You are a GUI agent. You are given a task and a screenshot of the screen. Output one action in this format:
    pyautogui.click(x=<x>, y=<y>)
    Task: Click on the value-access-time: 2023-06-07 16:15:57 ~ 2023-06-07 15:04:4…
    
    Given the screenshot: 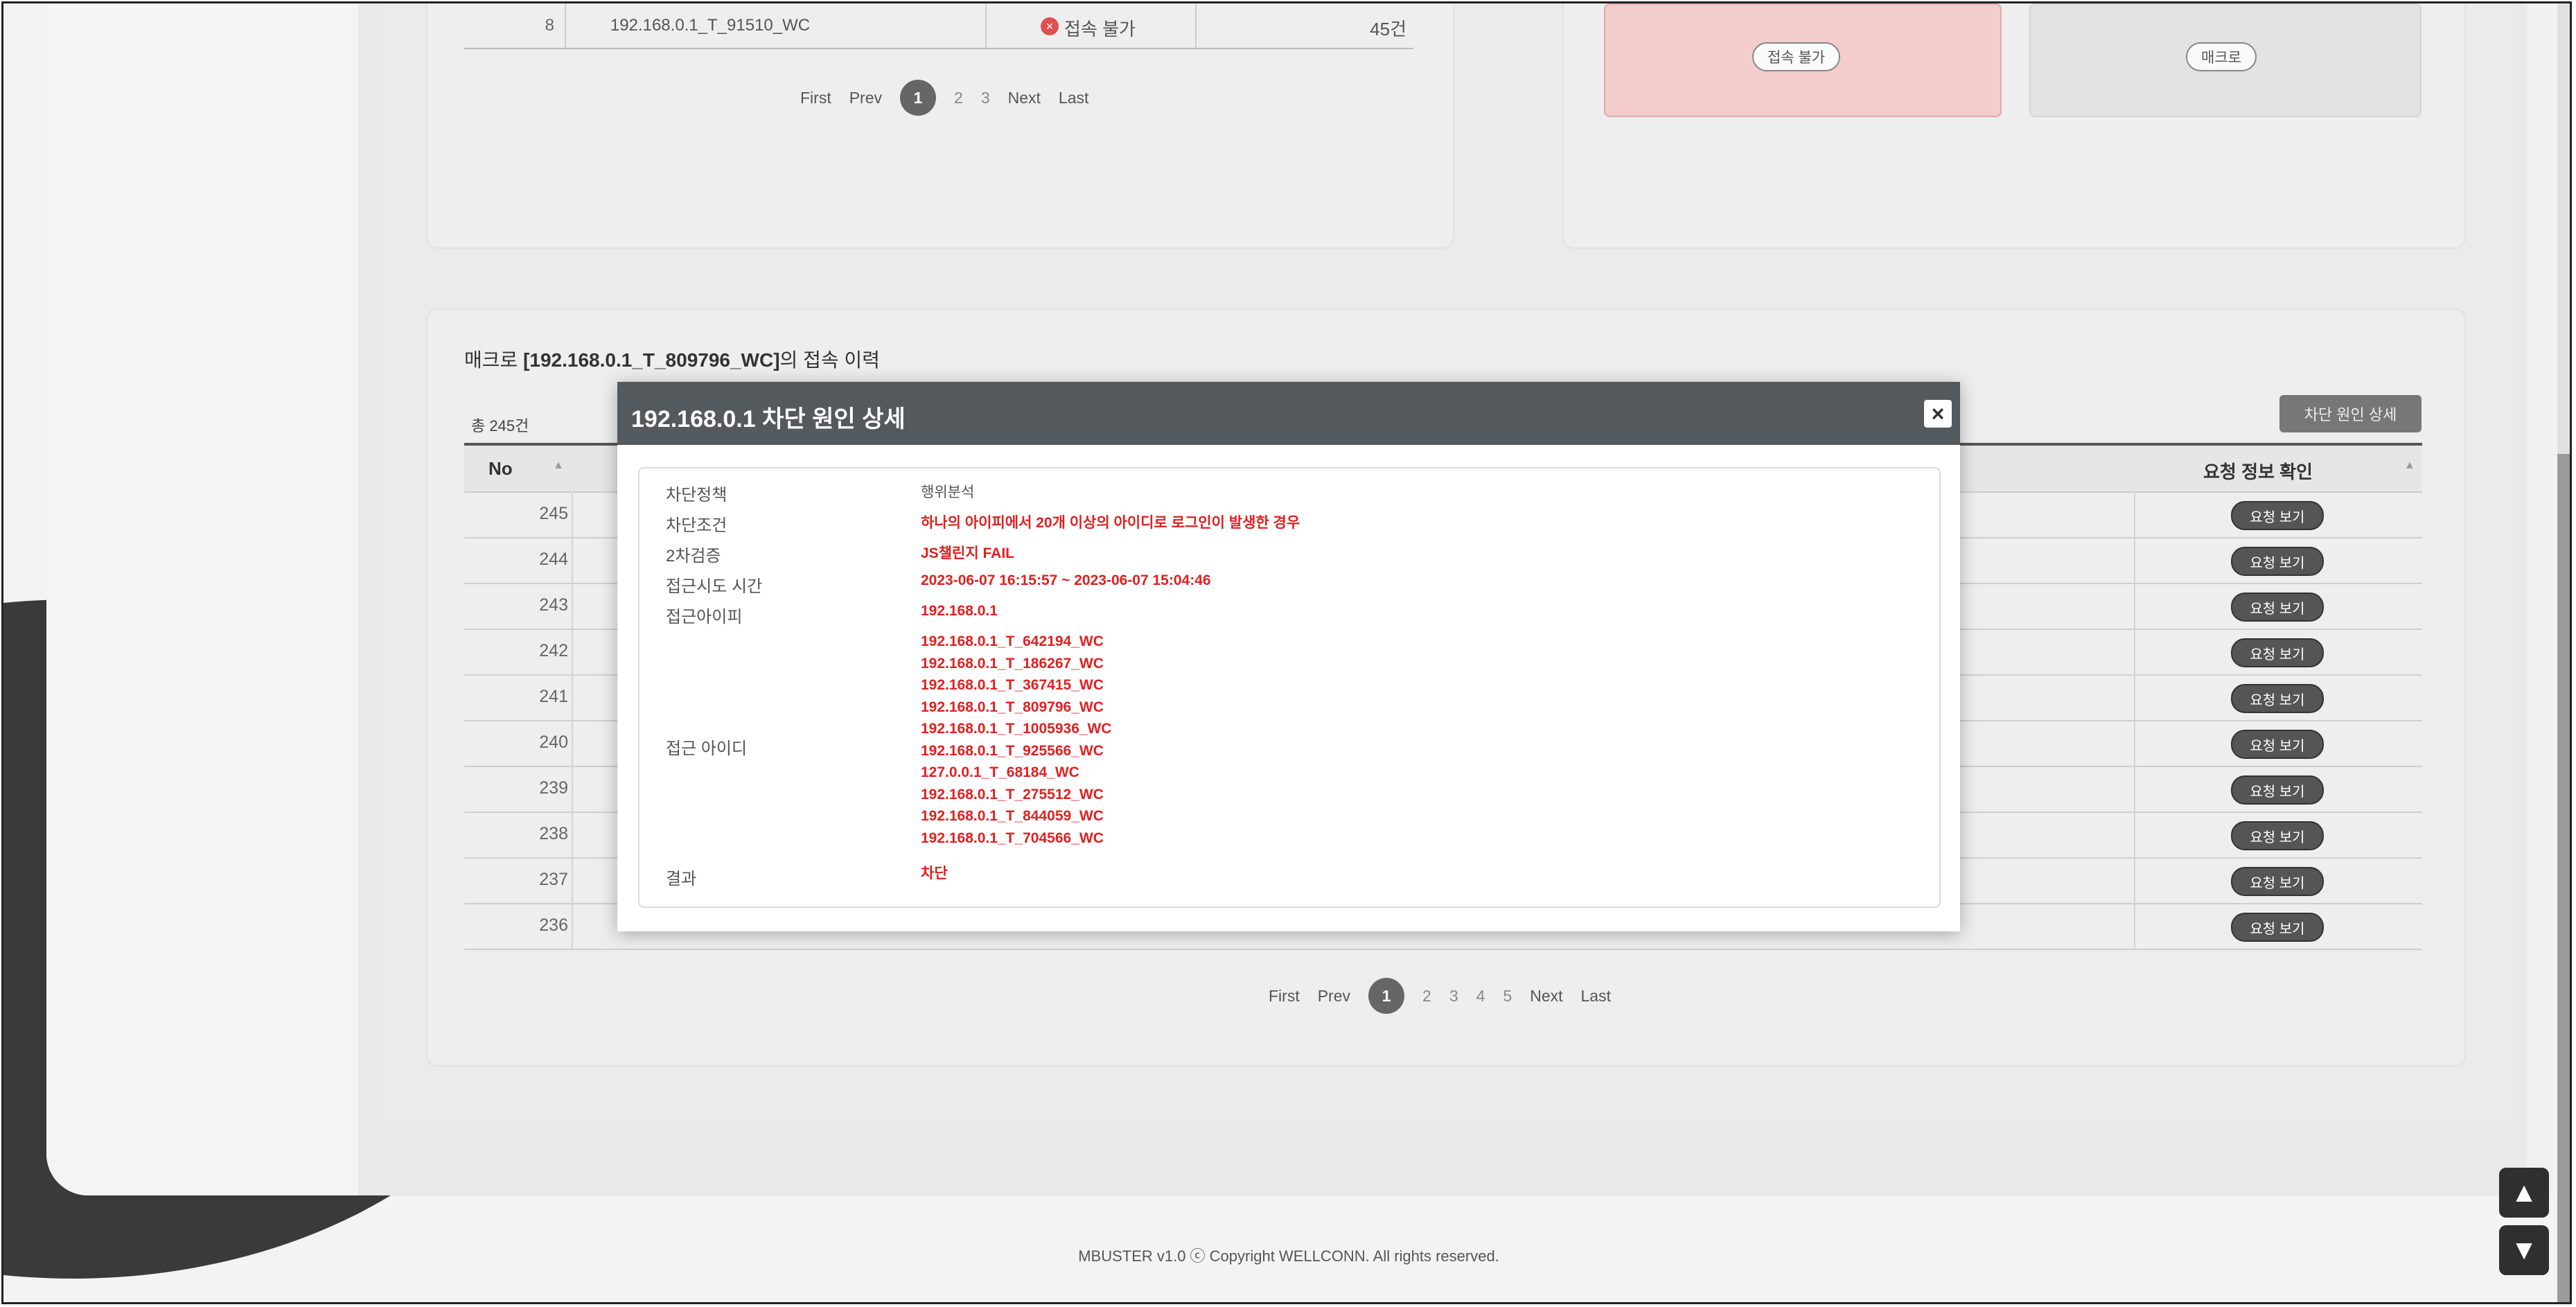 What is the action you would take?
    pyautogui.click(x=1066, y=580)
    